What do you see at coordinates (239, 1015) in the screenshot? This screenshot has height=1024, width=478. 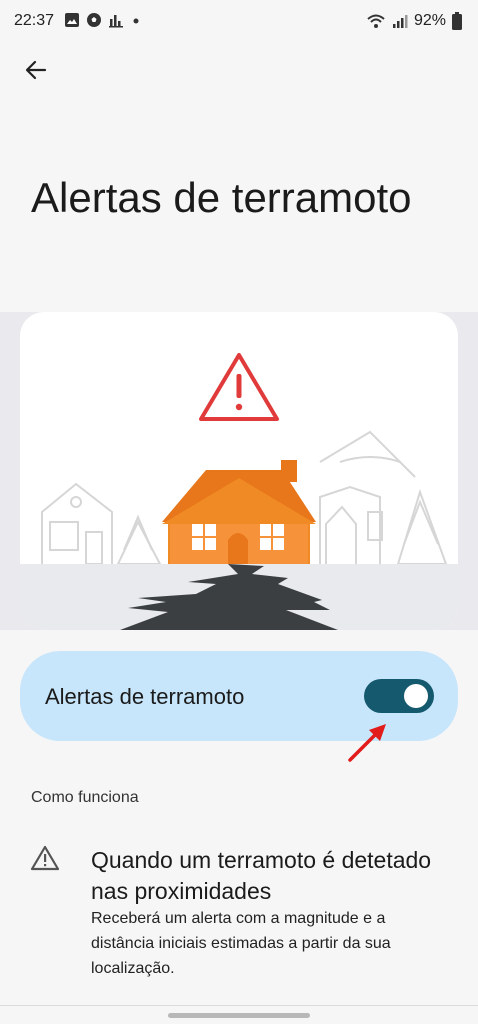 I see `gesture-nav-handle` at bounding box center [239, 1015].